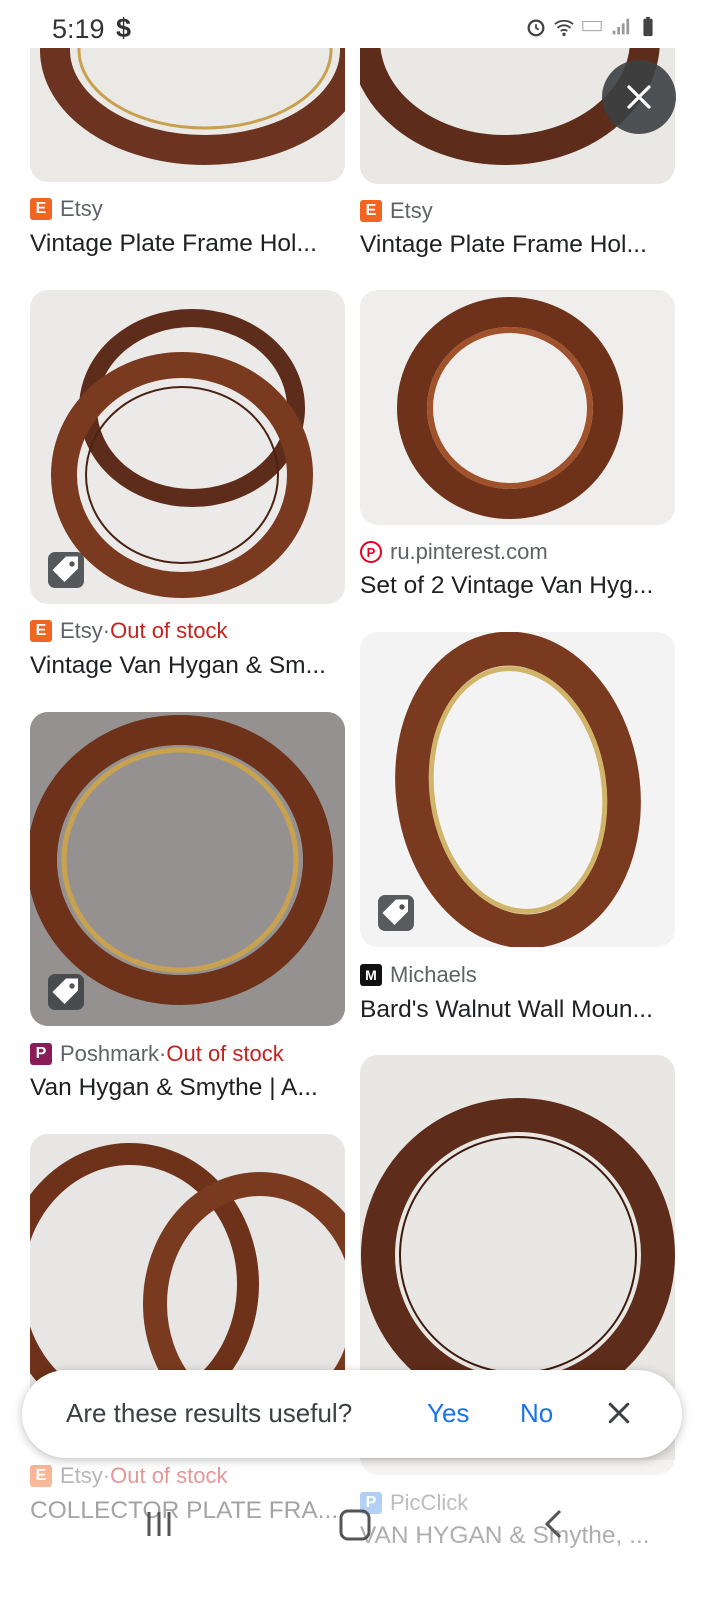  I want to click on close-icon, so click(639, 97).